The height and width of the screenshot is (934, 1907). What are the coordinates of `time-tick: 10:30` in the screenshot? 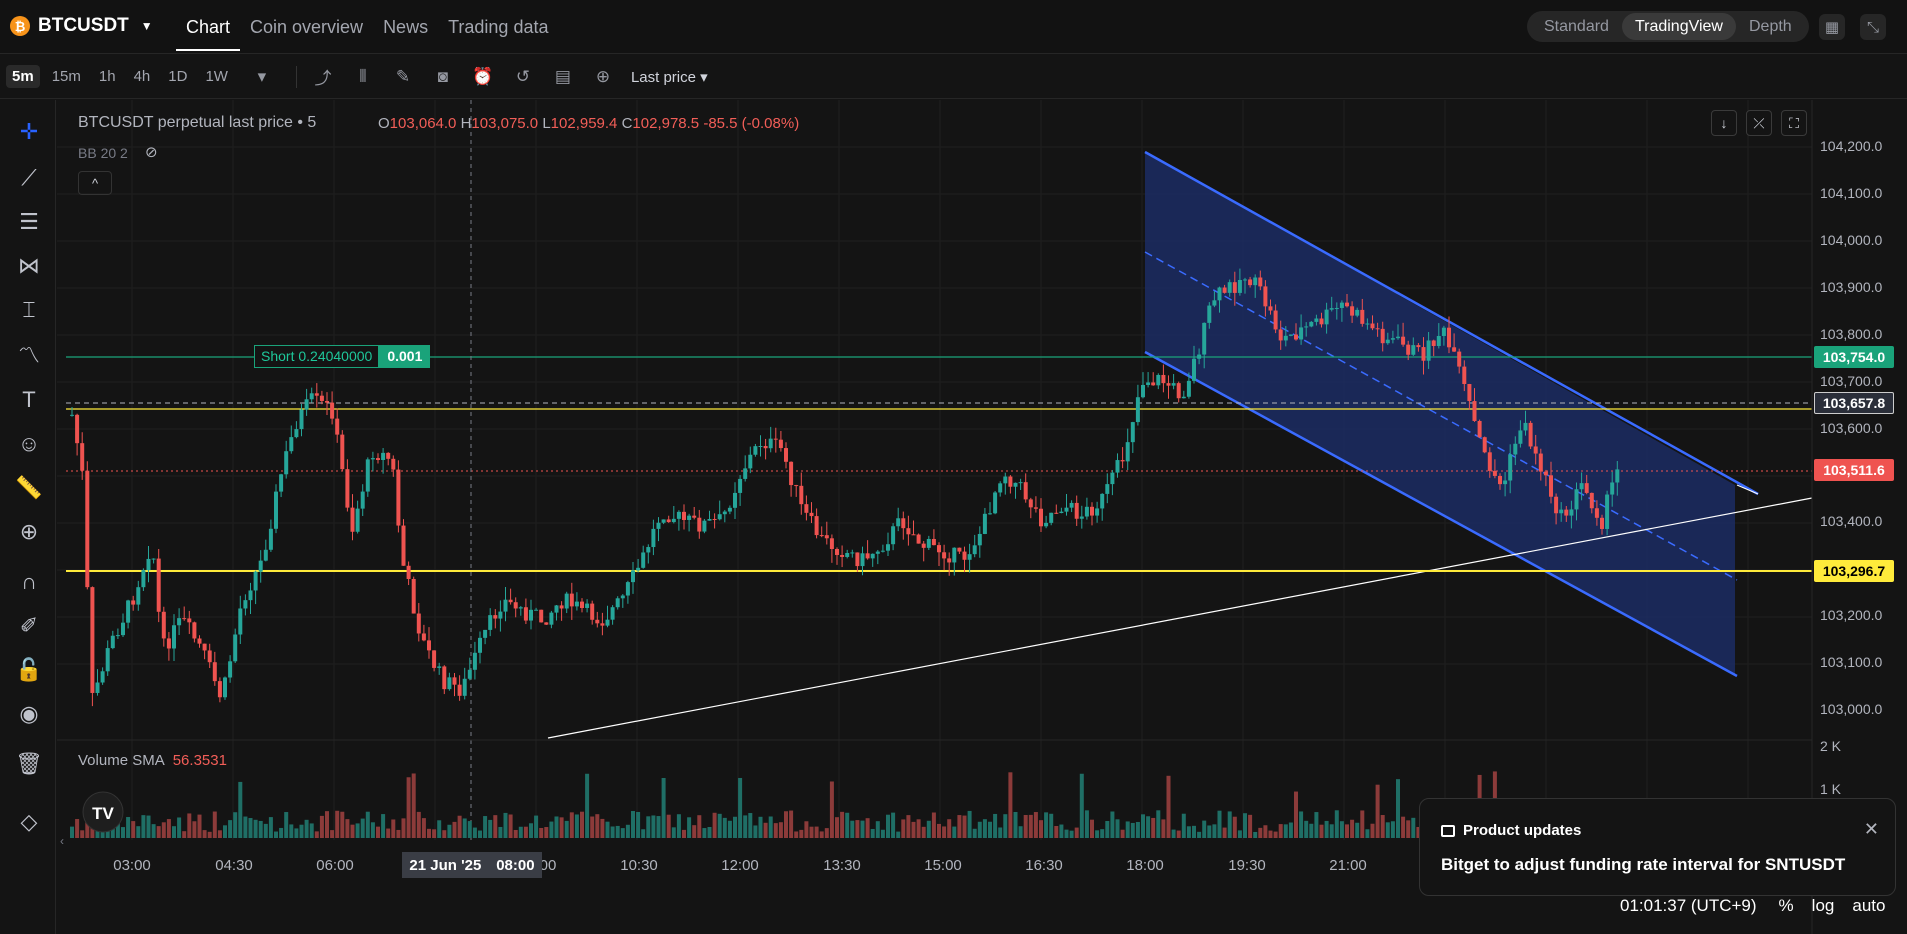 It's located at (639, 865).